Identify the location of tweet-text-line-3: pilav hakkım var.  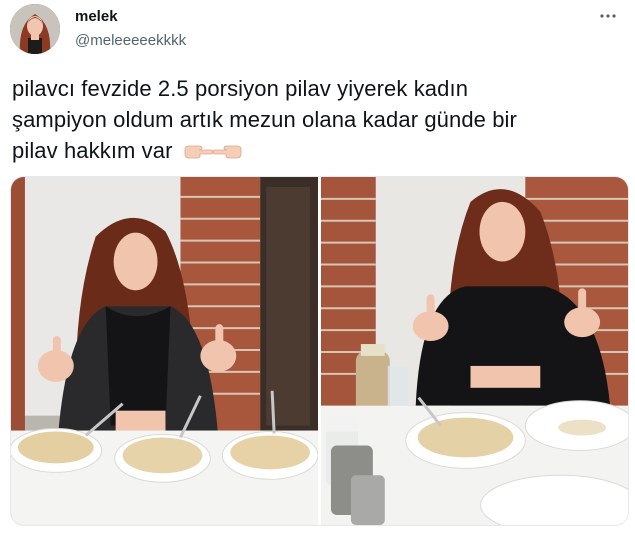
(312, 150).